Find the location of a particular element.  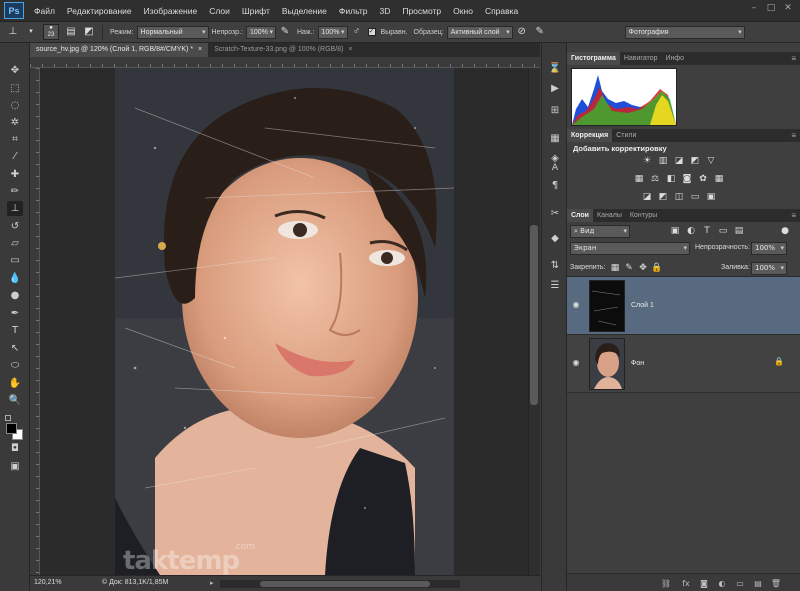

airbrush-icon: ♂ is located at coordinates (357, 32).